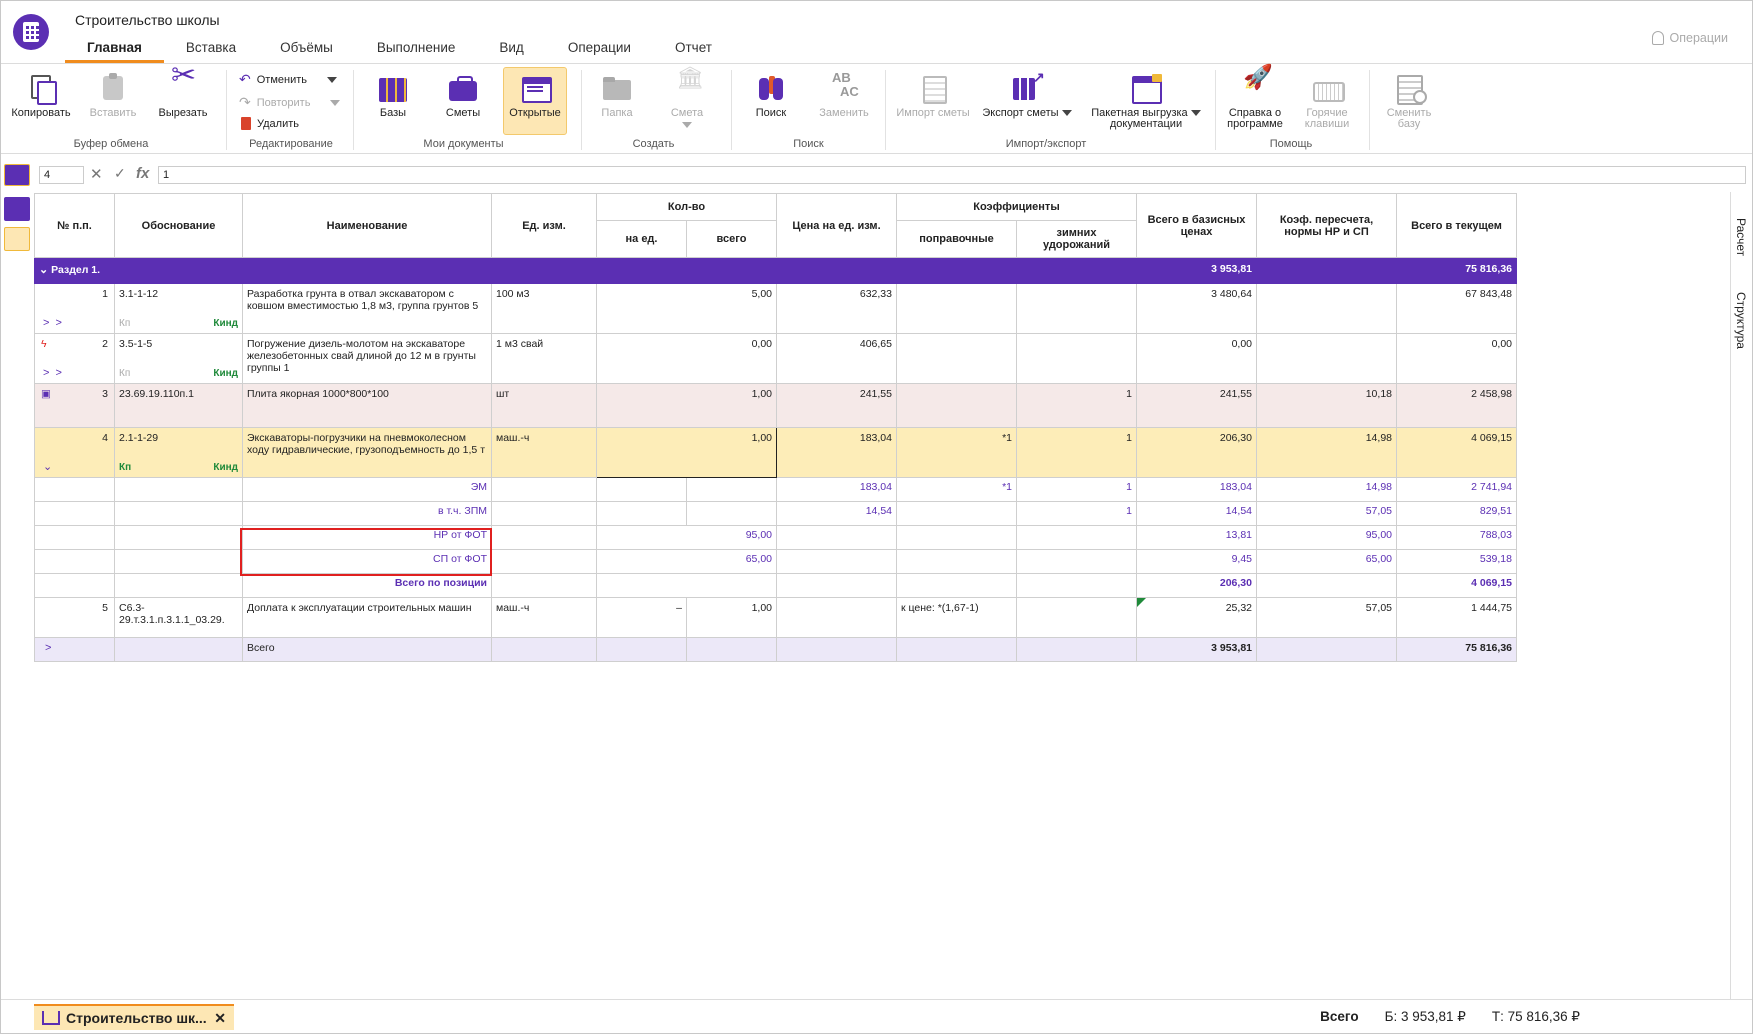  I want to click on row-qty-per: –, so click(641, 617).